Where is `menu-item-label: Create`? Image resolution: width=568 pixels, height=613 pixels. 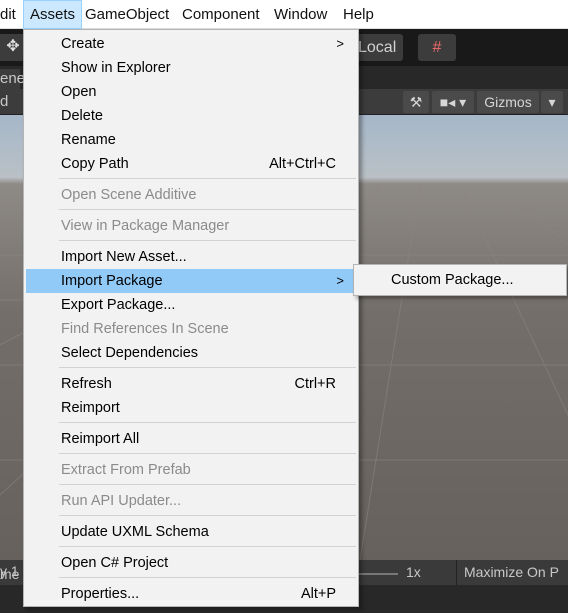 menu-item-label: Create is located at coordinates (83, 44).